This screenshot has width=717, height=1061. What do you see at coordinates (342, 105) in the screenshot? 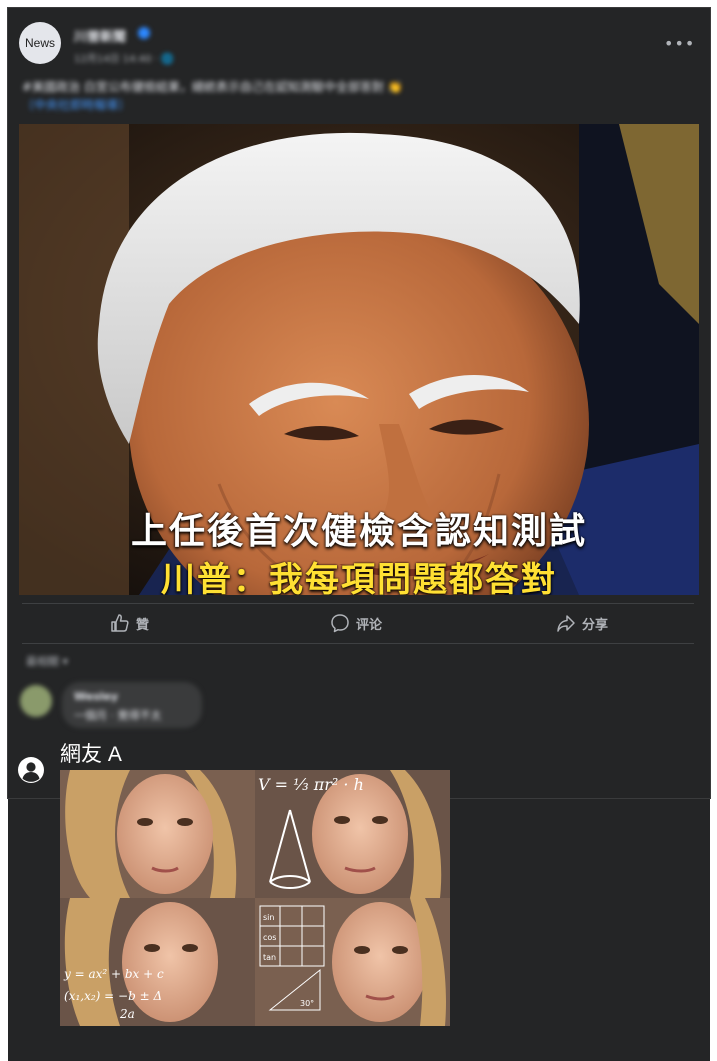
I see `caption-line-2: 〔中央社即時報導〕` at bounding box center [342, 105].